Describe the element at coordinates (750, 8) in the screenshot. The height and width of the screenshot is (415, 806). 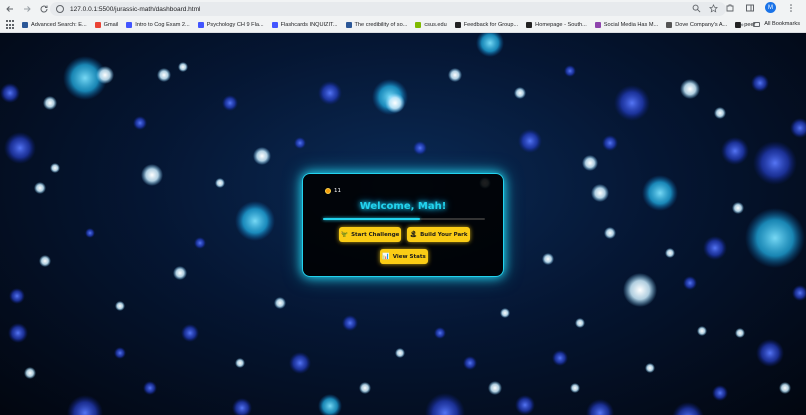
I see `side-panel-icon` at that location.